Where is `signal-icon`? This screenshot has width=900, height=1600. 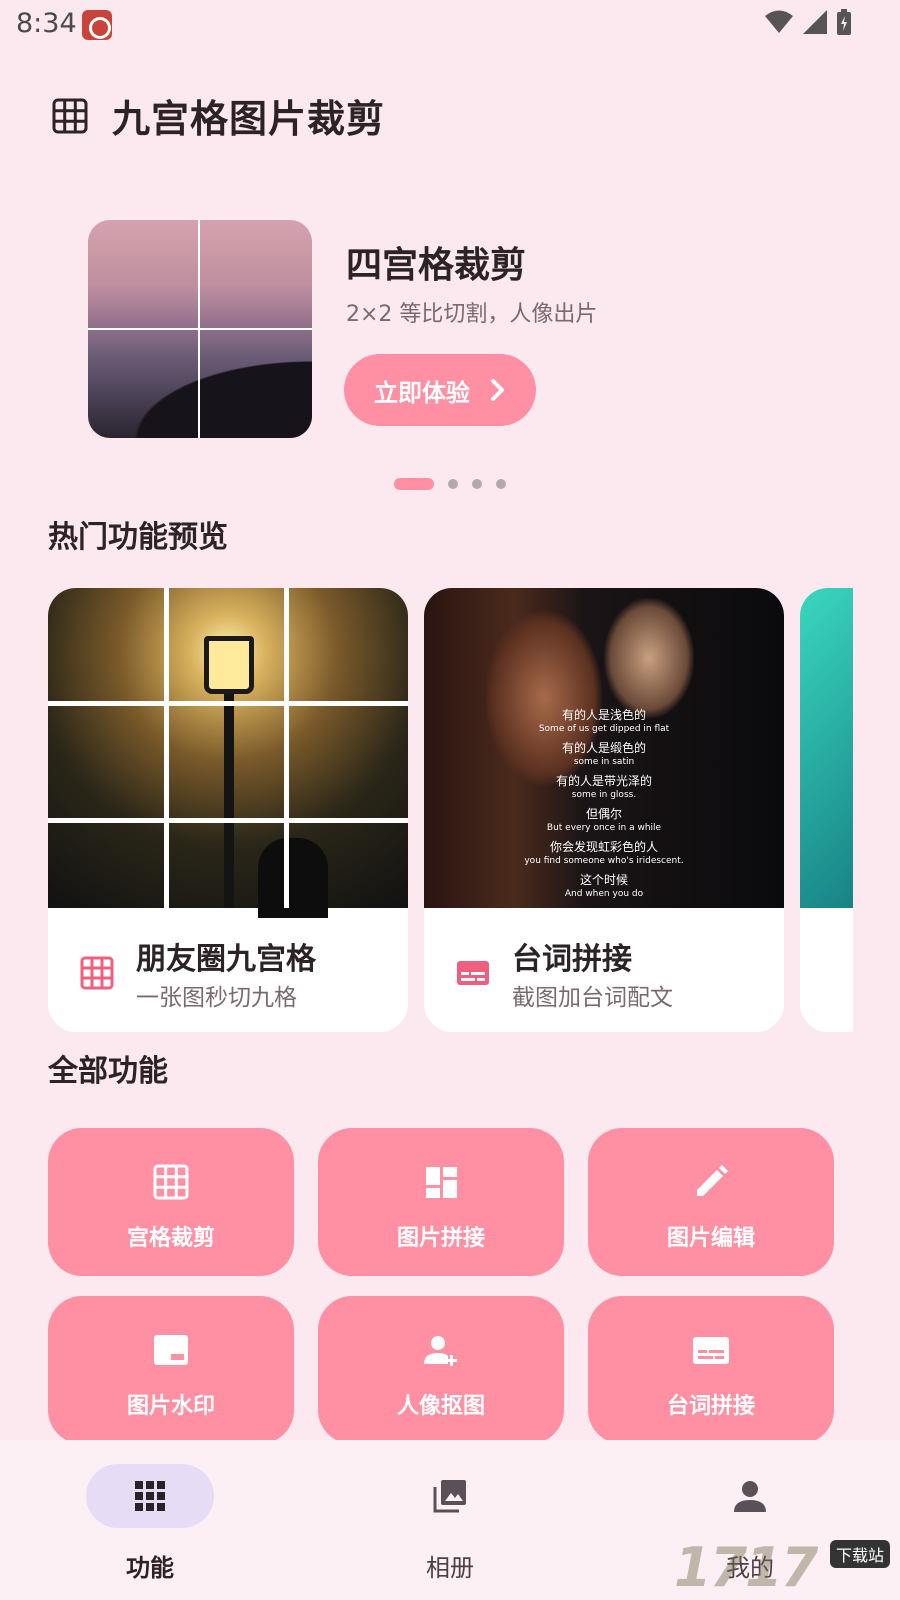 signal-icon is located at coordinates (815, 22).